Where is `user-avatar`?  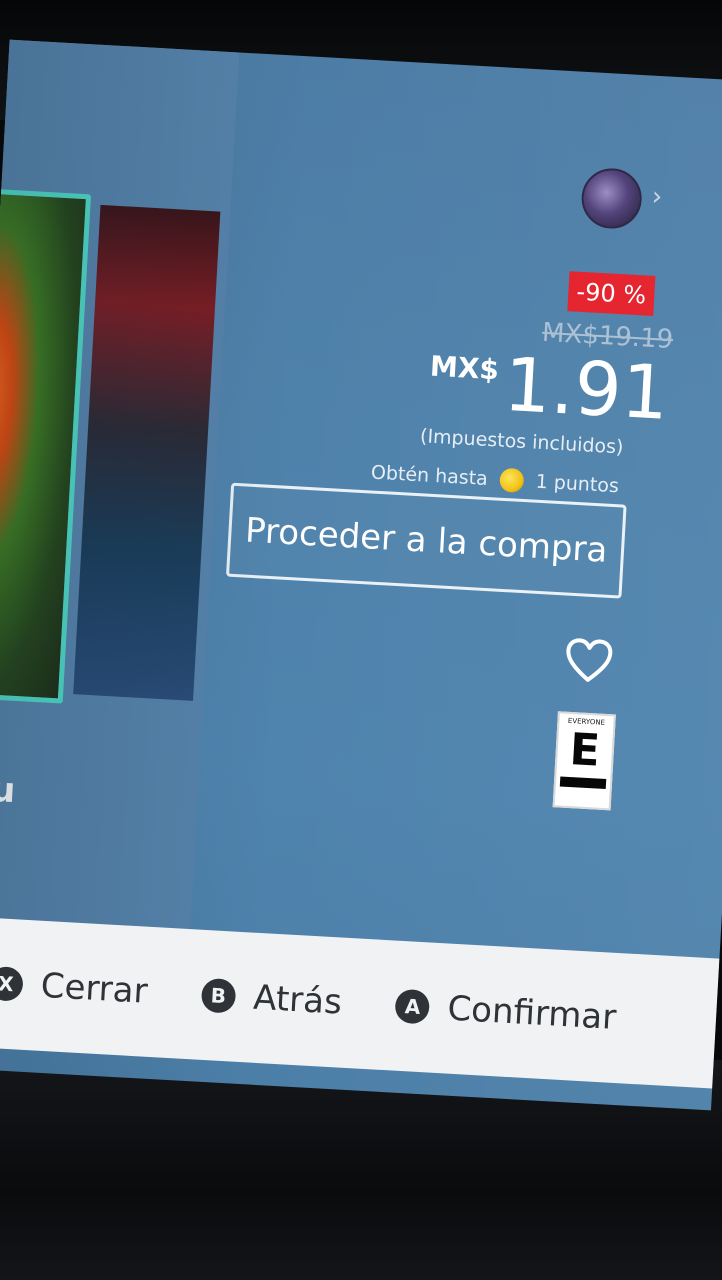
user-avatar is located at coordinates (612, 198).